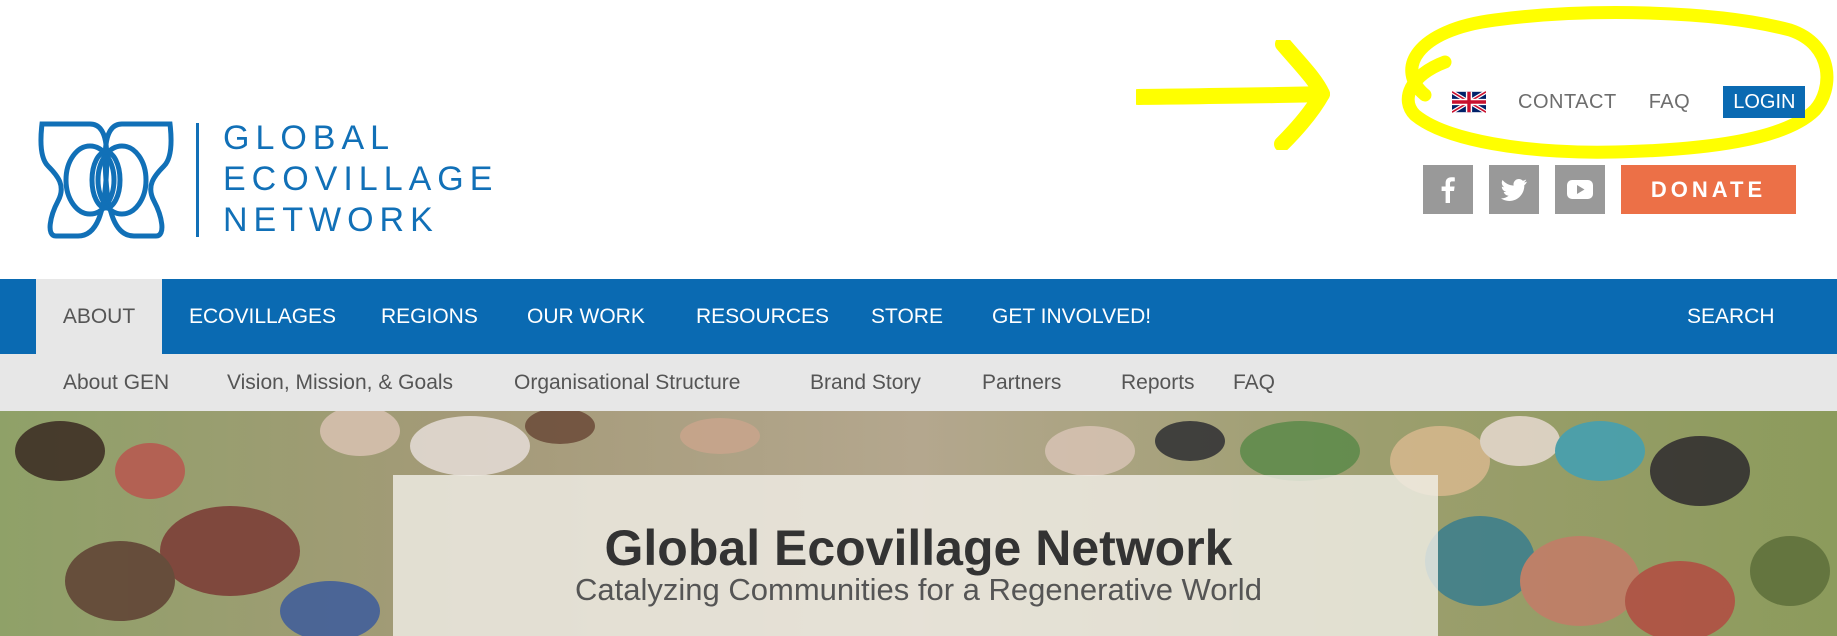 This screenshot has height=636, width=1837. Describe the element at coordinates (331, 220) in the screenshot. I see `logo-line-3: NETWORK` at that location.